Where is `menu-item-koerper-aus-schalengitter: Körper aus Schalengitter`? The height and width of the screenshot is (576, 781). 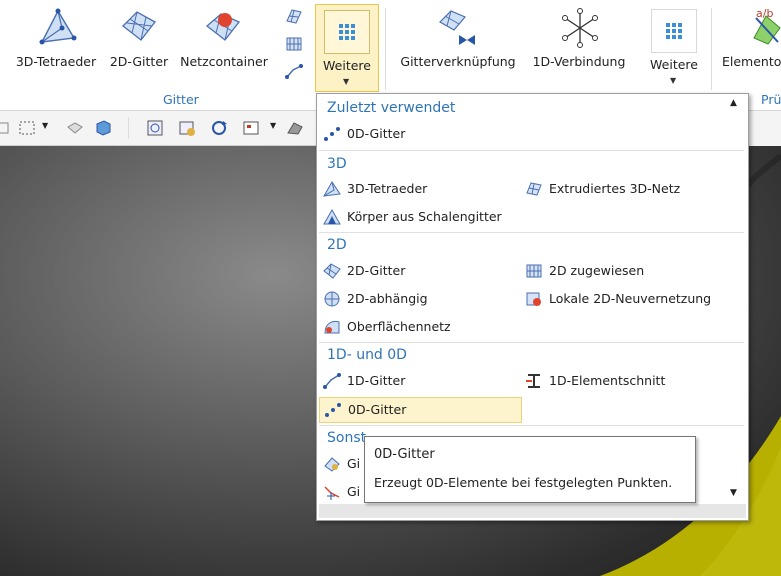
menu-item-koerper-aus-schalengitter: Körper aus Schalengitter is located at coordinates (428, 217).